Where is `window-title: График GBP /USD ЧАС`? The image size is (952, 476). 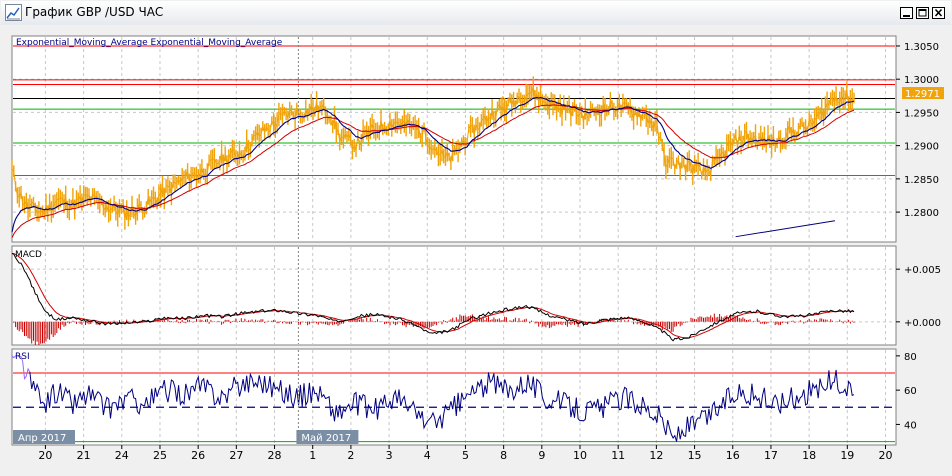 window-title: График GBP /USD ЧАС is located at coordinates (94, 12).